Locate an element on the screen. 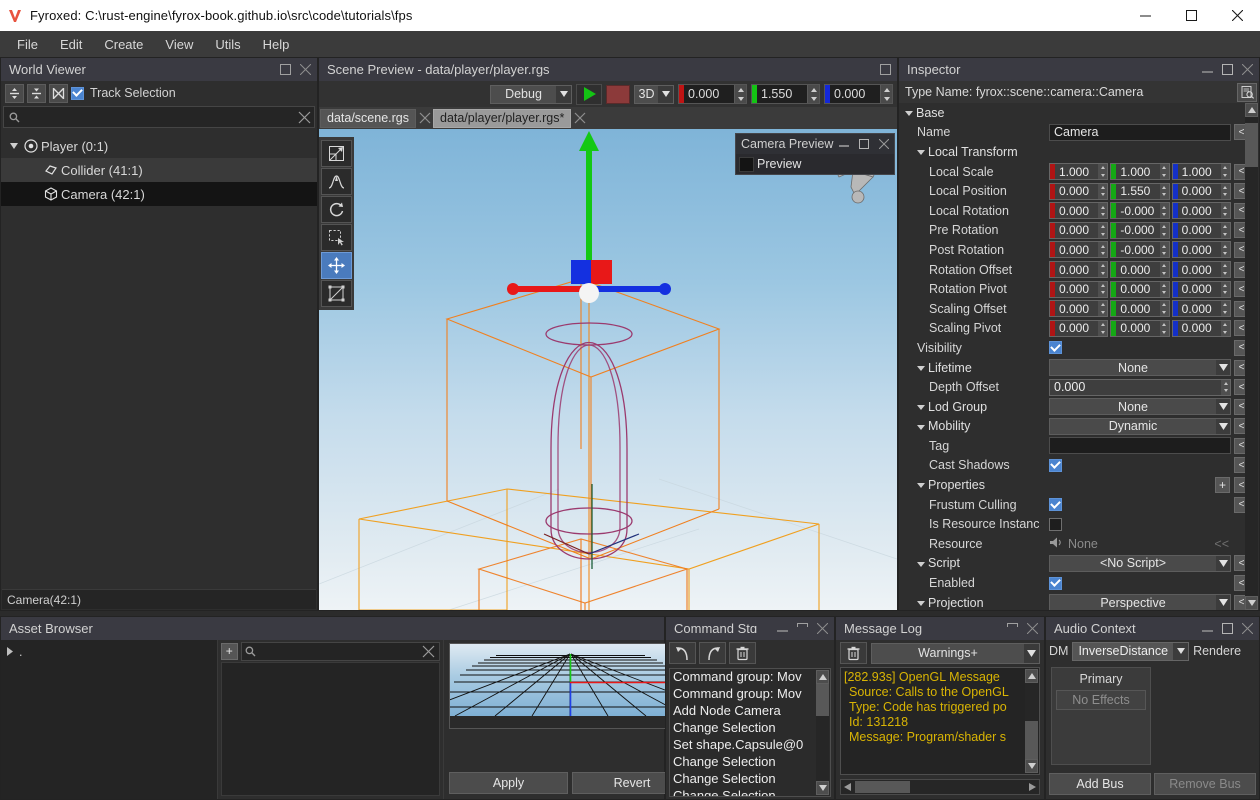 Image resolution: width=1260 pixels, height=800 pixels. stop-button is located at coordinates (618, 94).